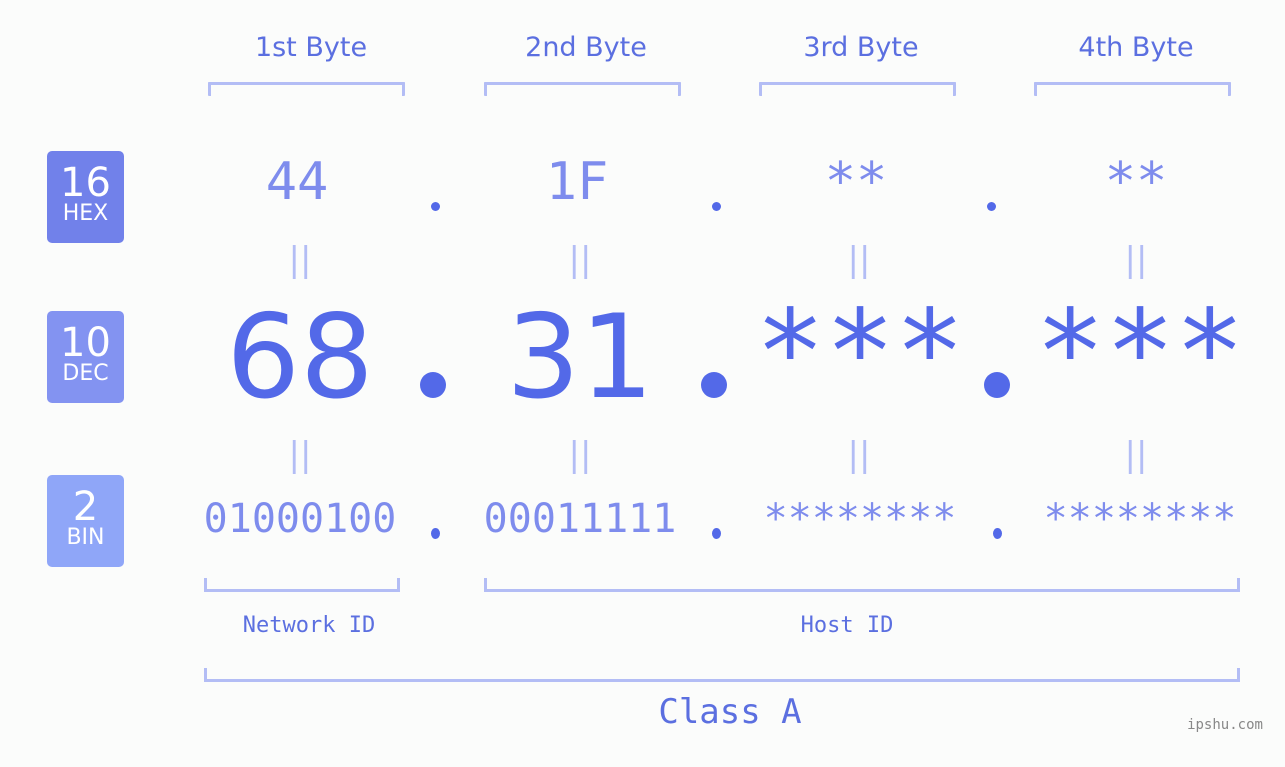 Image resolution: width=1285 pixels, height=767 pixels. Describe the element at coordinates (847, 625) in the screenshot. I see `host-id-label: Host ID` at that location.